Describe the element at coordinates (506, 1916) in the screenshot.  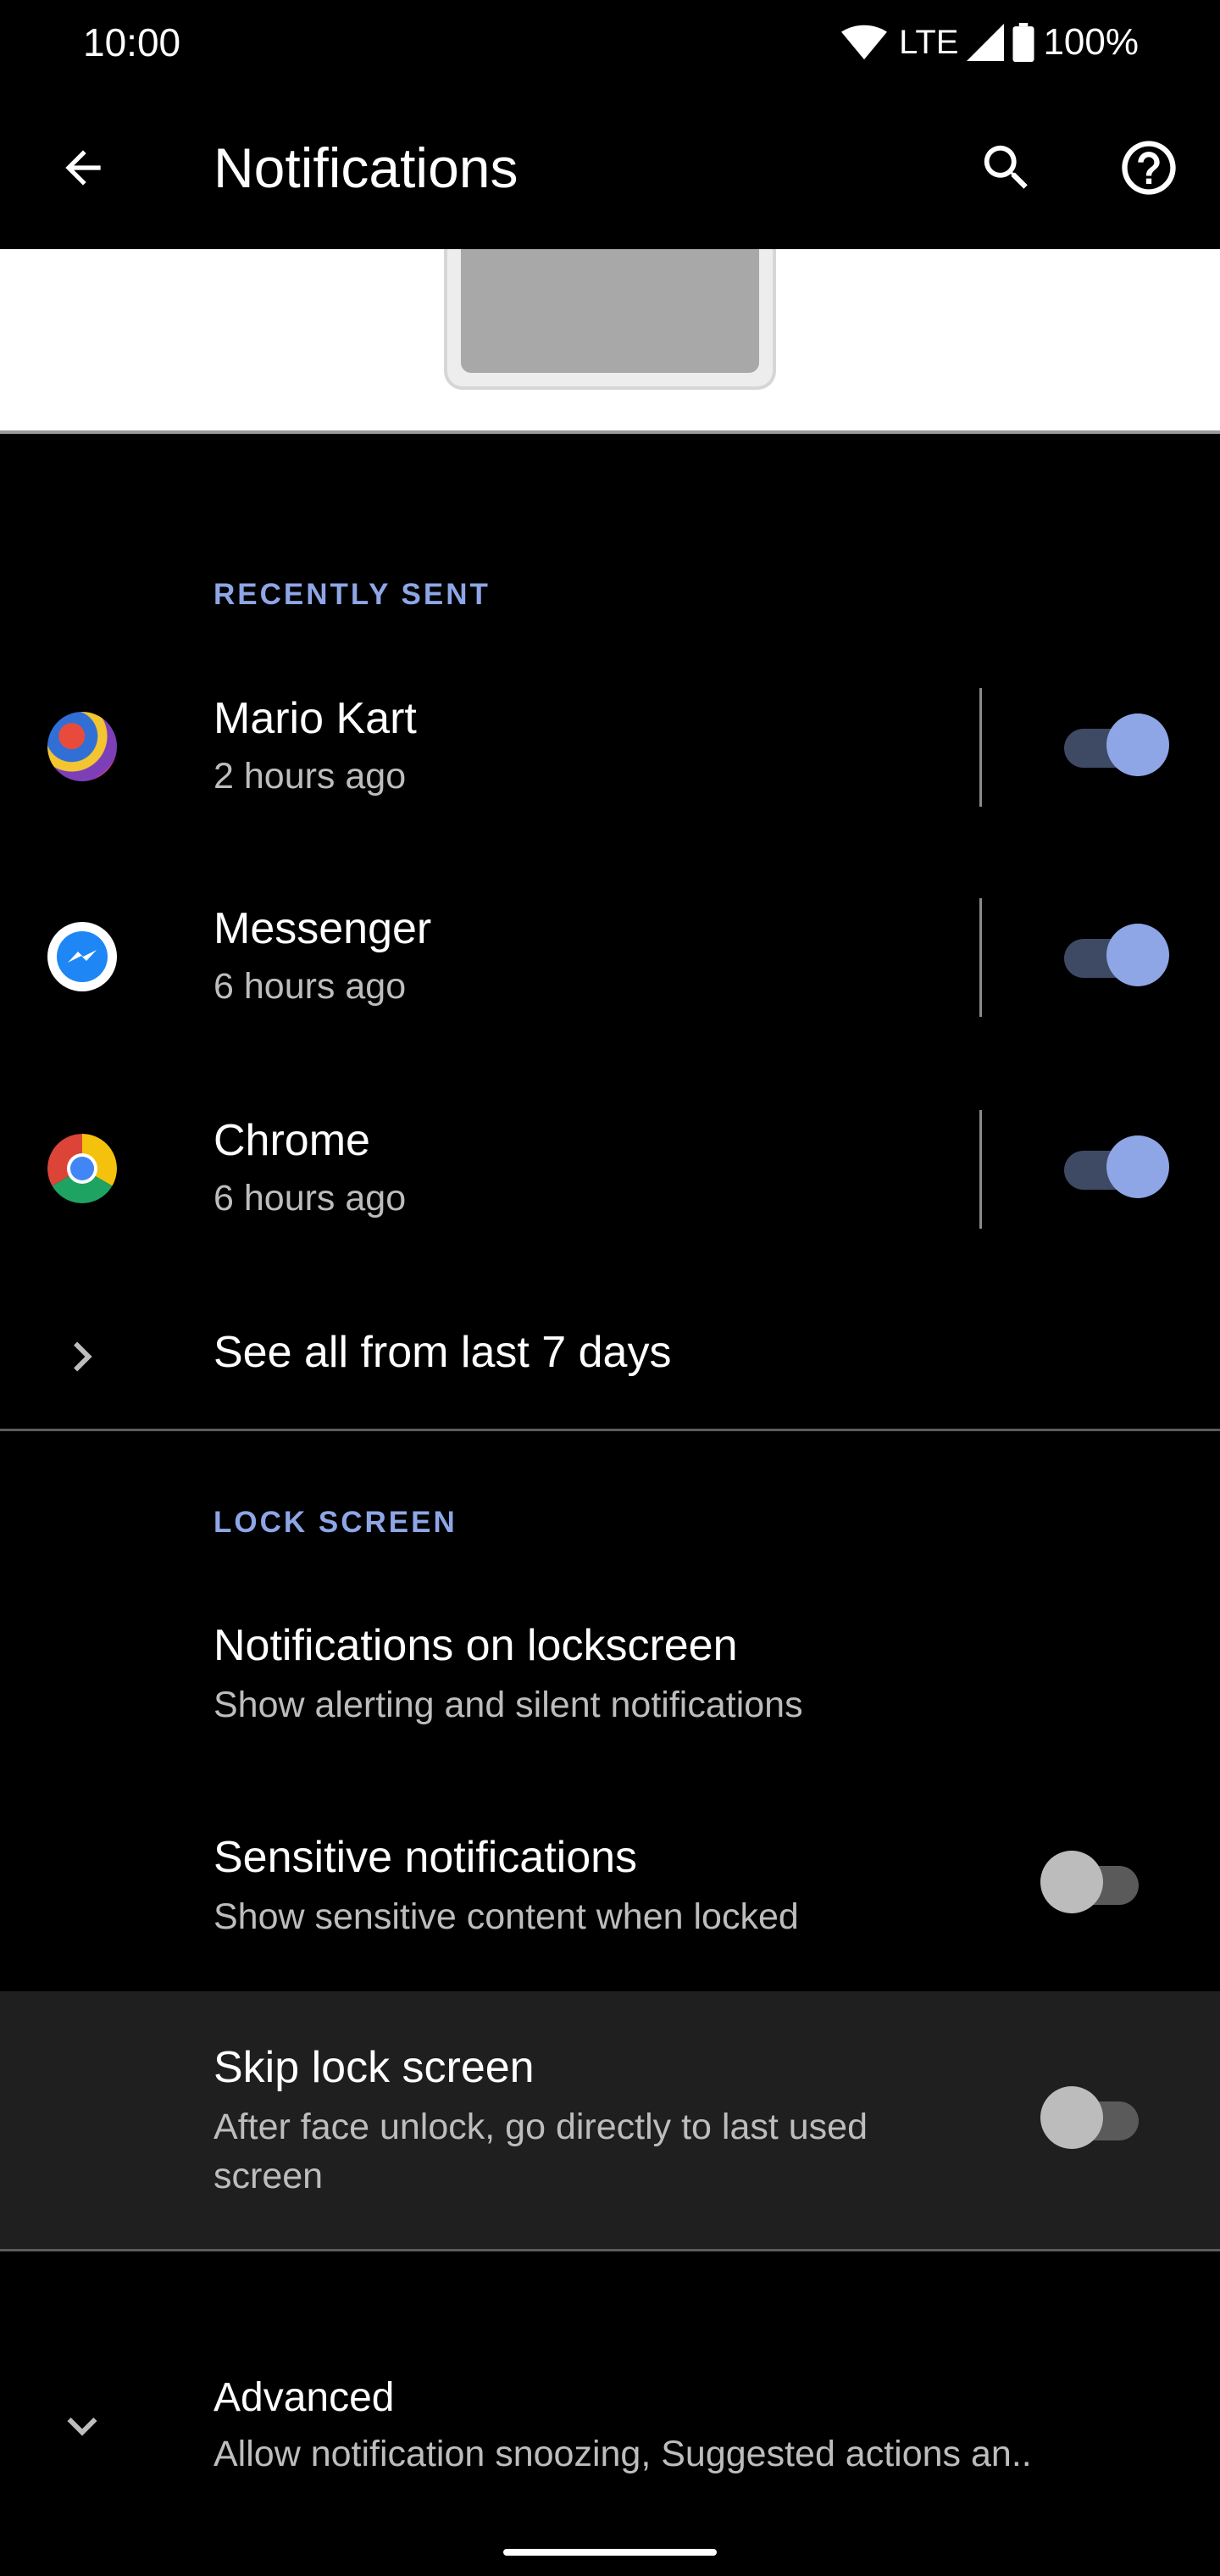
I see `setting-summary: Show sensitive content when locked` at that location.